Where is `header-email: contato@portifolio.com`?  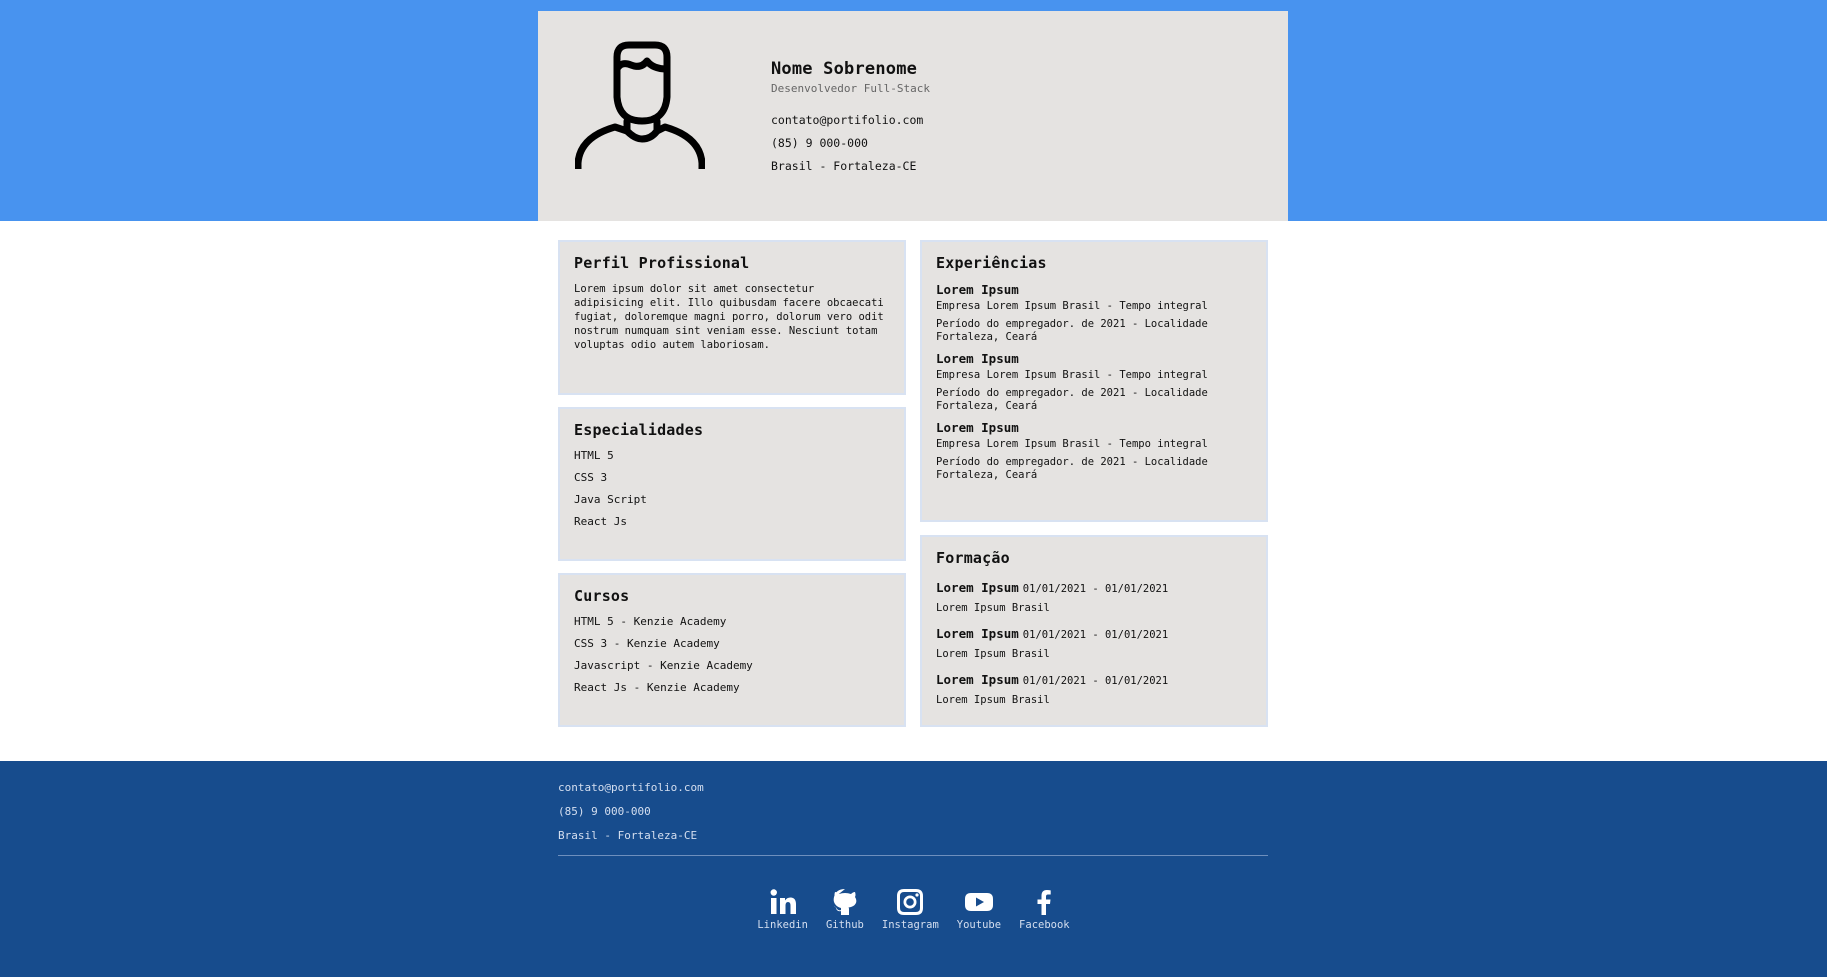 header-email: contato@portifolio.com is located at coordinates (850, 120).